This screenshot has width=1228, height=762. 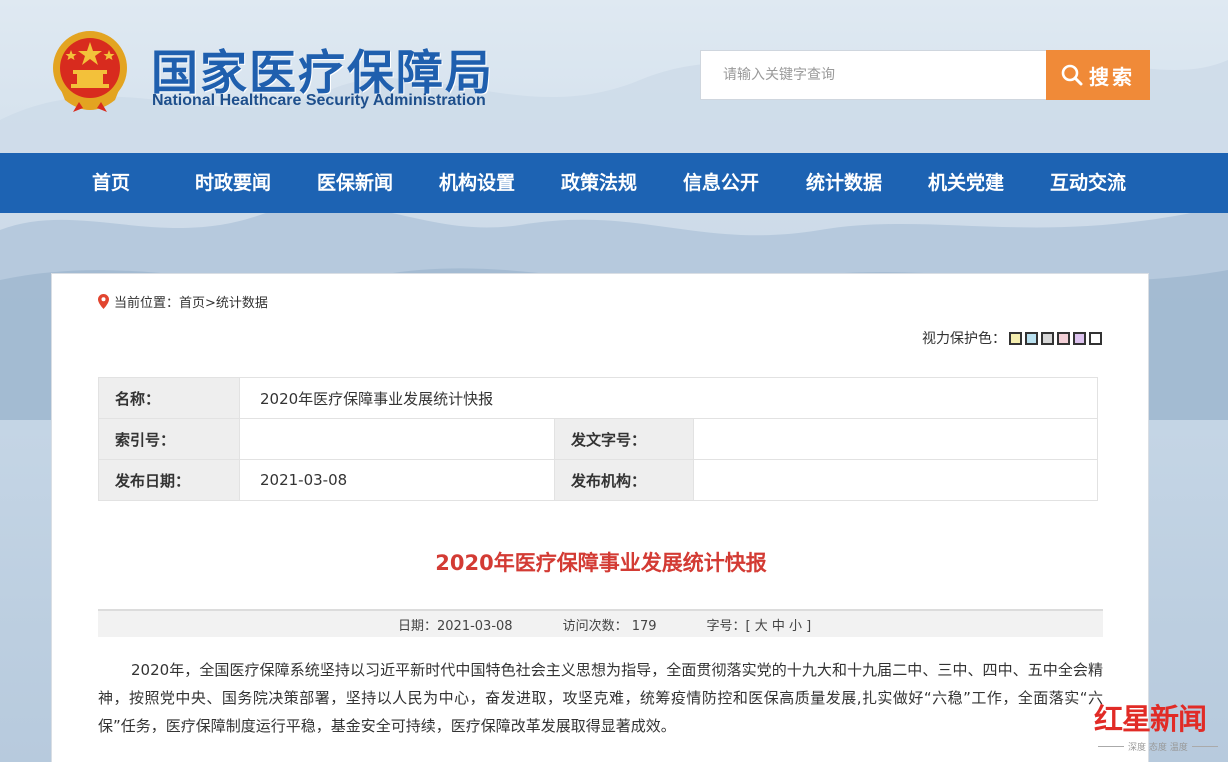 I want to click on location-pin-icon, so click(x=103, y=301).